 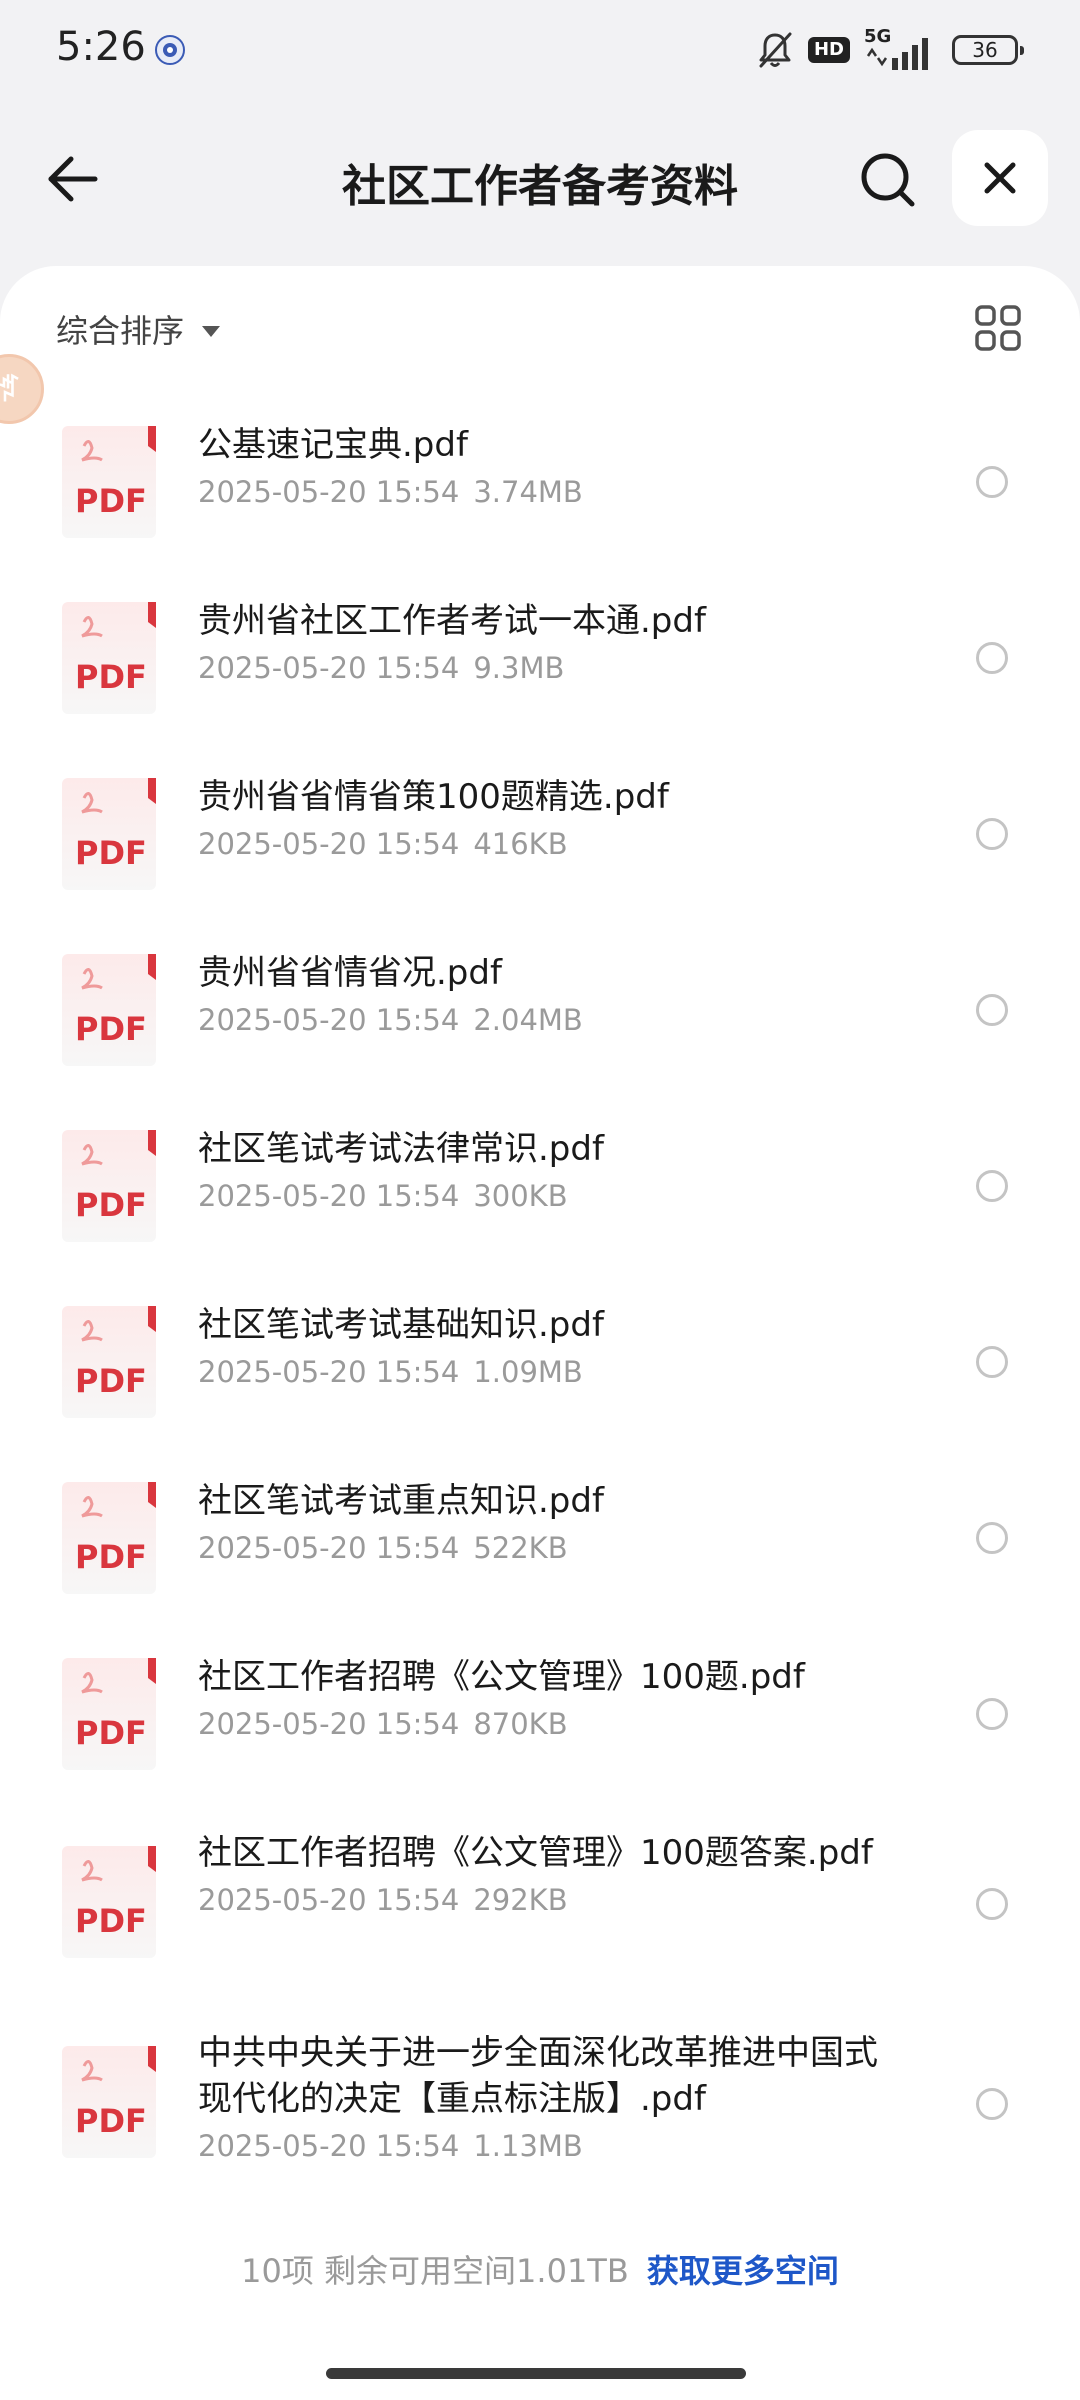 I want to click on file-size: 292KB, so click(x=520, y=1900).